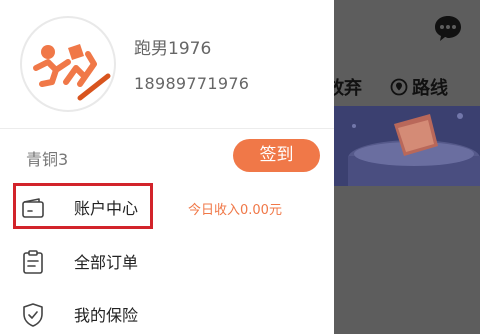 The image size is (480, 334). What do you see at coordinates (276, 155) in the screenshot?
I see `signin-button: 签到` at bounding box center [276, 155].